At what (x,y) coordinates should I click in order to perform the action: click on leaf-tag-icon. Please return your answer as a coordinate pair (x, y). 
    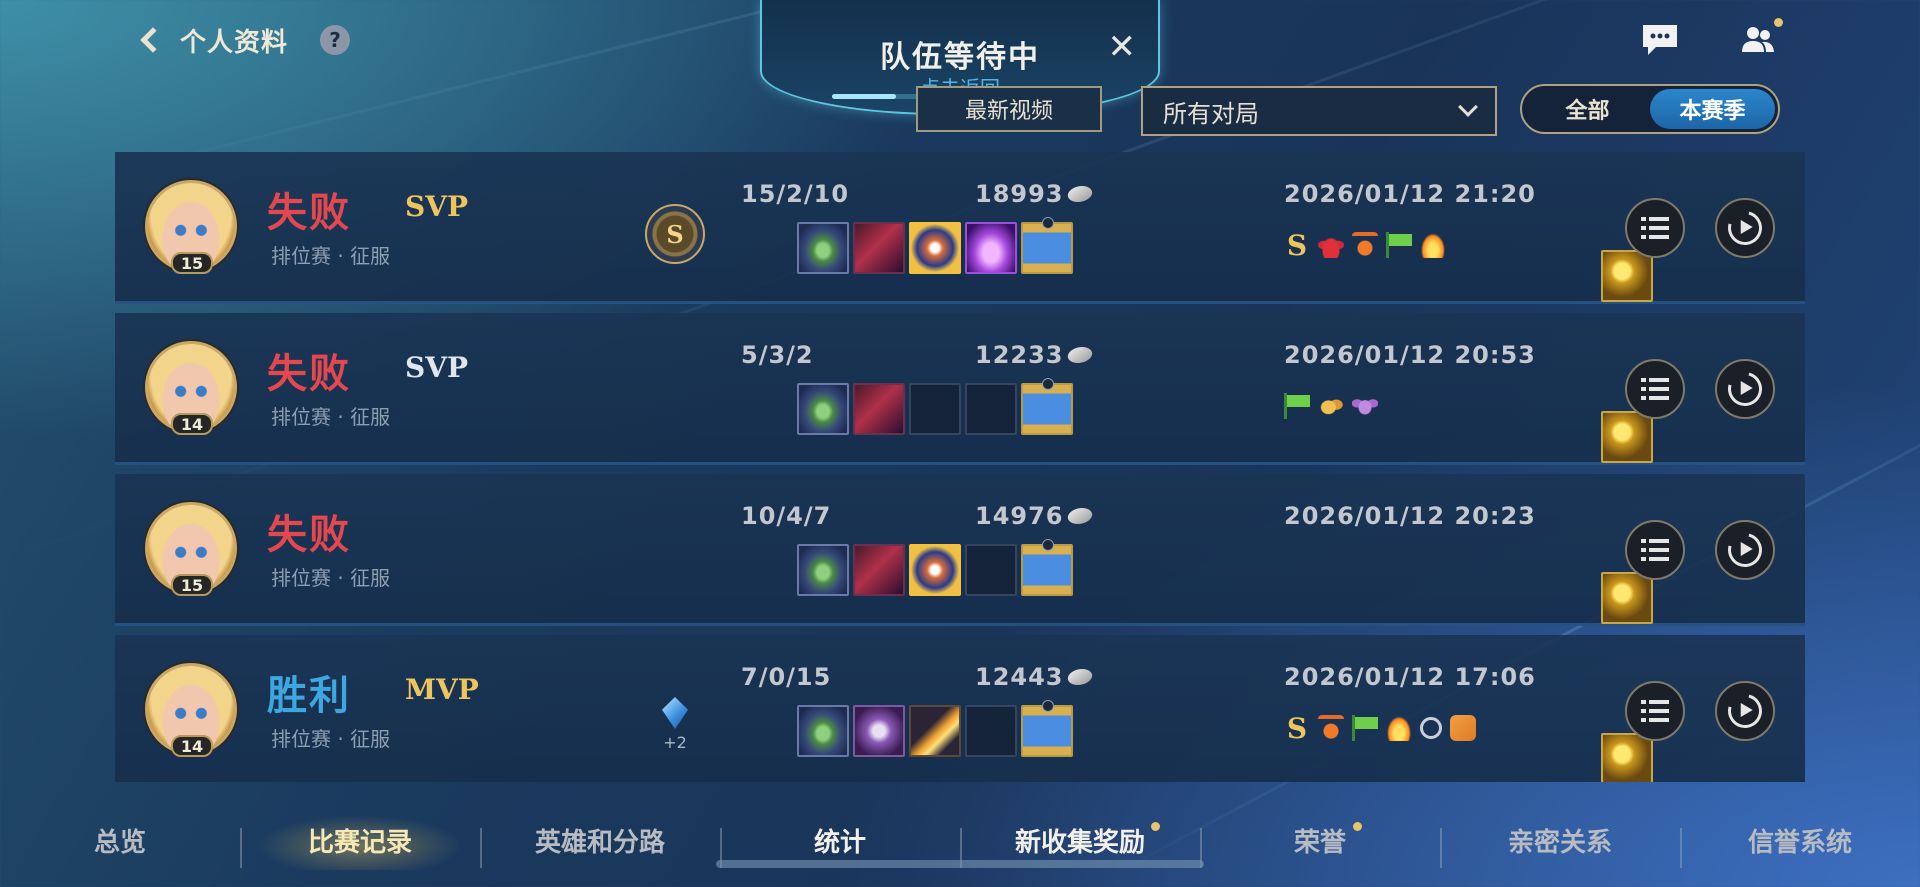
    Looking at the image, I should click on (1331, 406).